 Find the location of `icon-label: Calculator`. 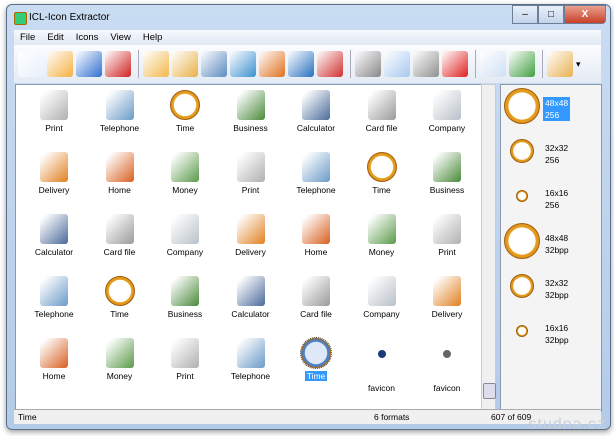

icon-label: Calculator is located at coordinates (316, 128).